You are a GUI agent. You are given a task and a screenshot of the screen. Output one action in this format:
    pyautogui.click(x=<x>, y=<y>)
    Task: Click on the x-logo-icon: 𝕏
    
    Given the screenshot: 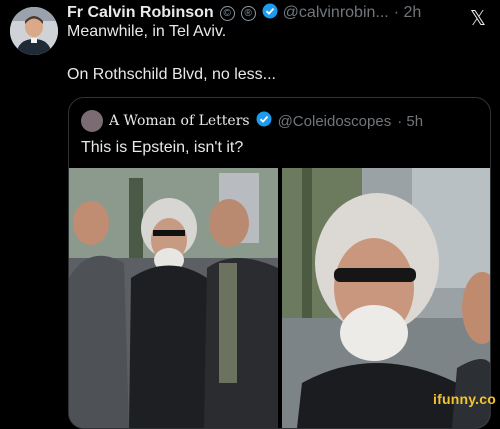 What is the action you would take?
    pyautogui.click(x=477, y=18)
    